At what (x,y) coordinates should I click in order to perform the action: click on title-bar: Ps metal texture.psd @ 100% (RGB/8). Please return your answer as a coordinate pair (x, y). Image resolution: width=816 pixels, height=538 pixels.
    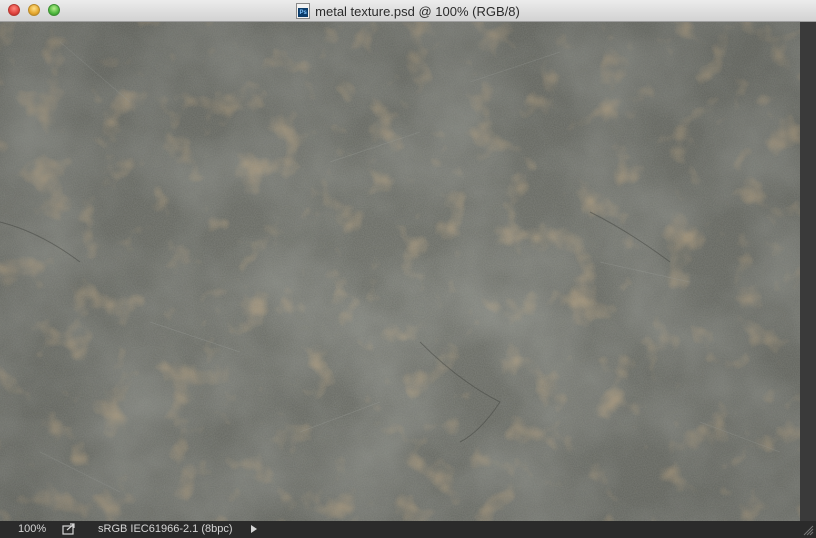
    Looking at the image, I should click on (408, 11).